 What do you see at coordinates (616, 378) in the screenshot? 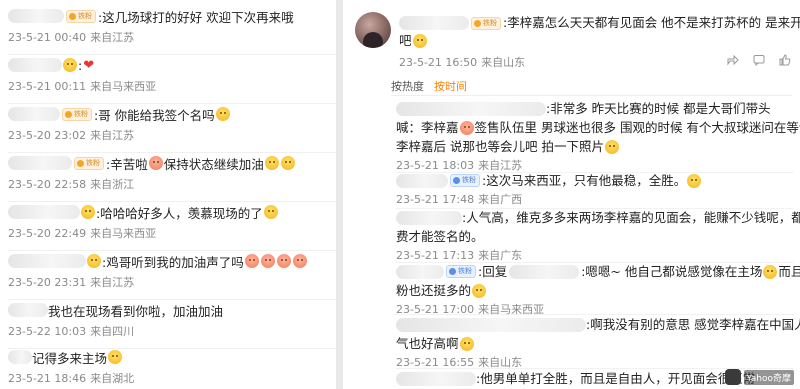
I see `reply-text: :他男单单打全胜，而且是自由人，开见面会很正常` at bounding box center [616, 378].